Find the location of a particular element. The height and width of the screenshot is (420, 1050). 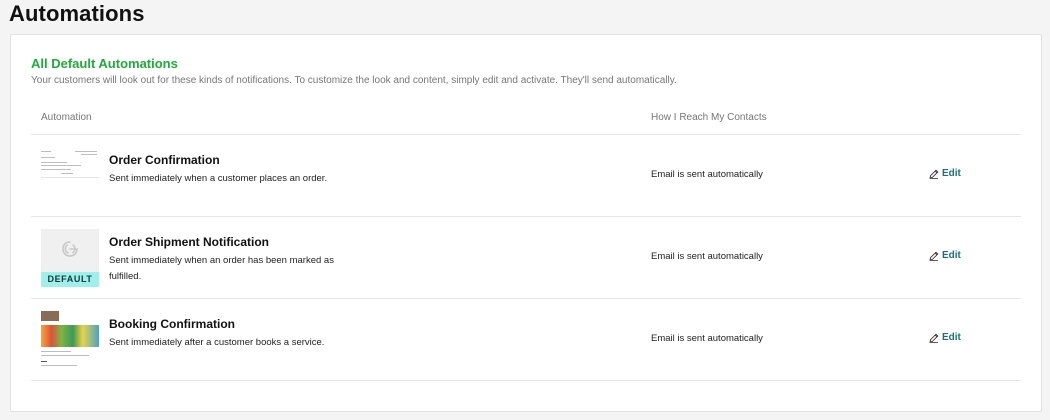

column-header-automation: Automation is located at coordinates (66, 117).